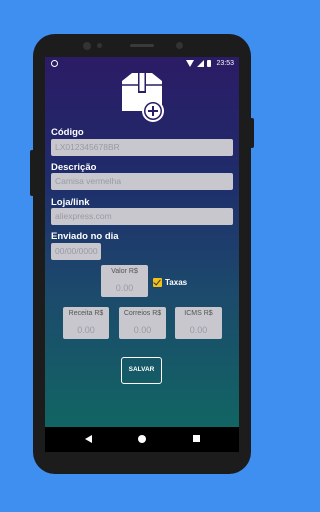 The image size is (320, 512). What do you see at coordinates (196, 438) in the screenshot?
I see `recent-apps-icon` at bounding box center [196, 438].